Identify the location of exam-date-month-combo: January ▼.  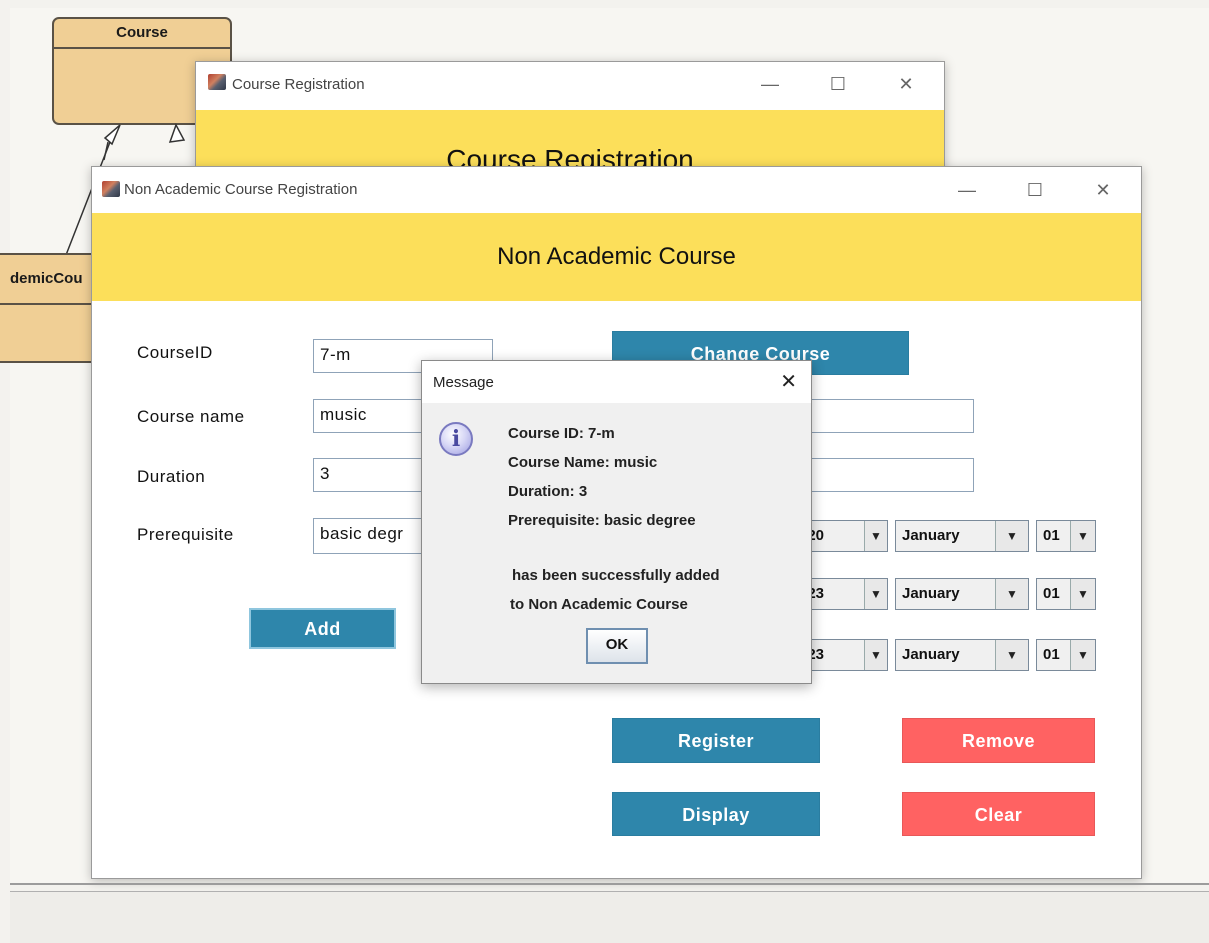
(962, 655).